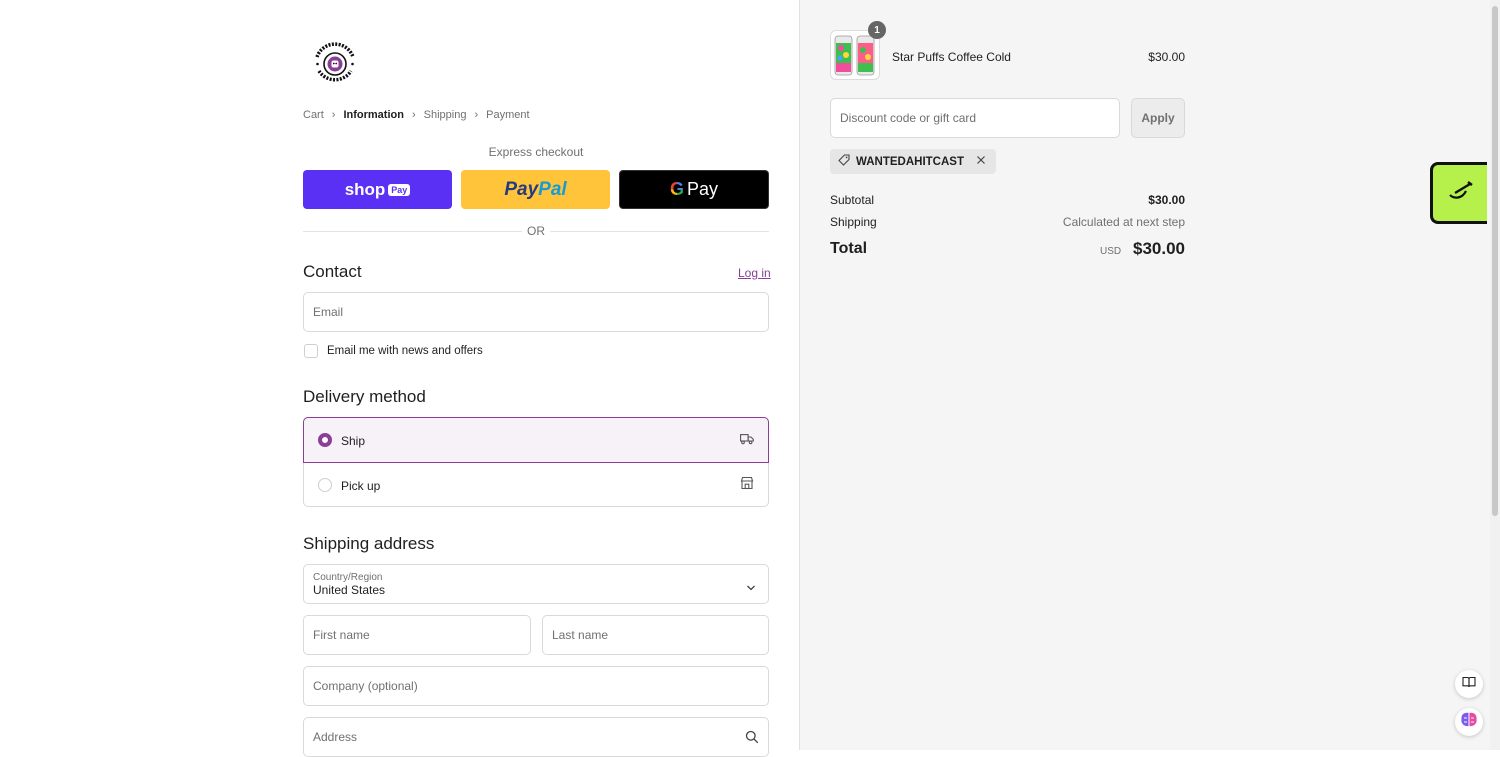  I want to click on total-currency: USD, so click(1111, 251).